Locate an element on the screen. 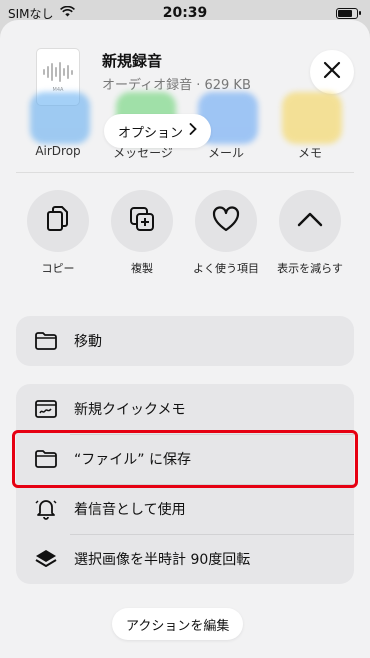  close-button is located at coordinates (332, 72).